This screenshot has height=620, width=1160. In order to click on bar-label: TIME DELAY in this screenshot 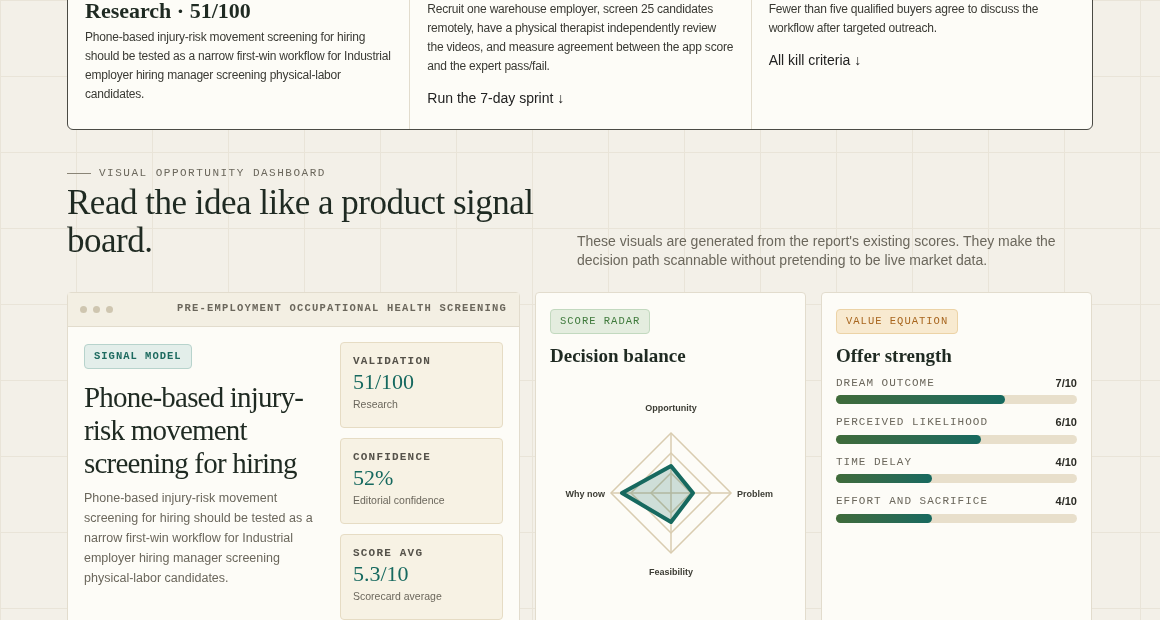, I will do `click(874, 462)`.